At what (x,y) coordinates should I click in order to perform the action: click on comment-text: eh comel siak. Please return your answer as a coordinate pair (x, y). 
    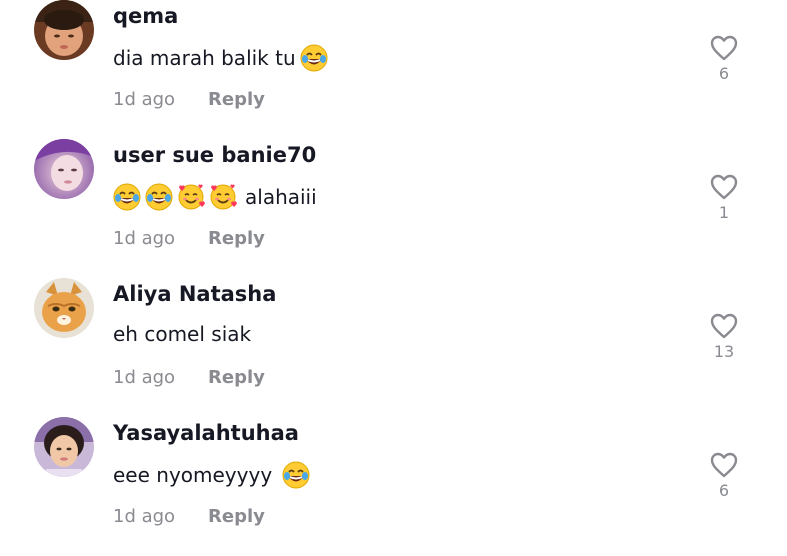
    Looking at the image, I should click on (182, 334).